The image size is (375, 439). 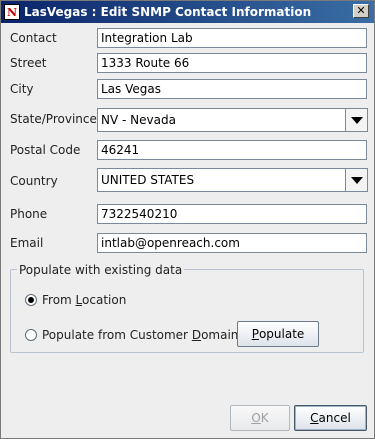 What do you see at coordinates (29, 214) in the screenshot?
I see `phone-label: Phone` at bounding box center [29, 214].